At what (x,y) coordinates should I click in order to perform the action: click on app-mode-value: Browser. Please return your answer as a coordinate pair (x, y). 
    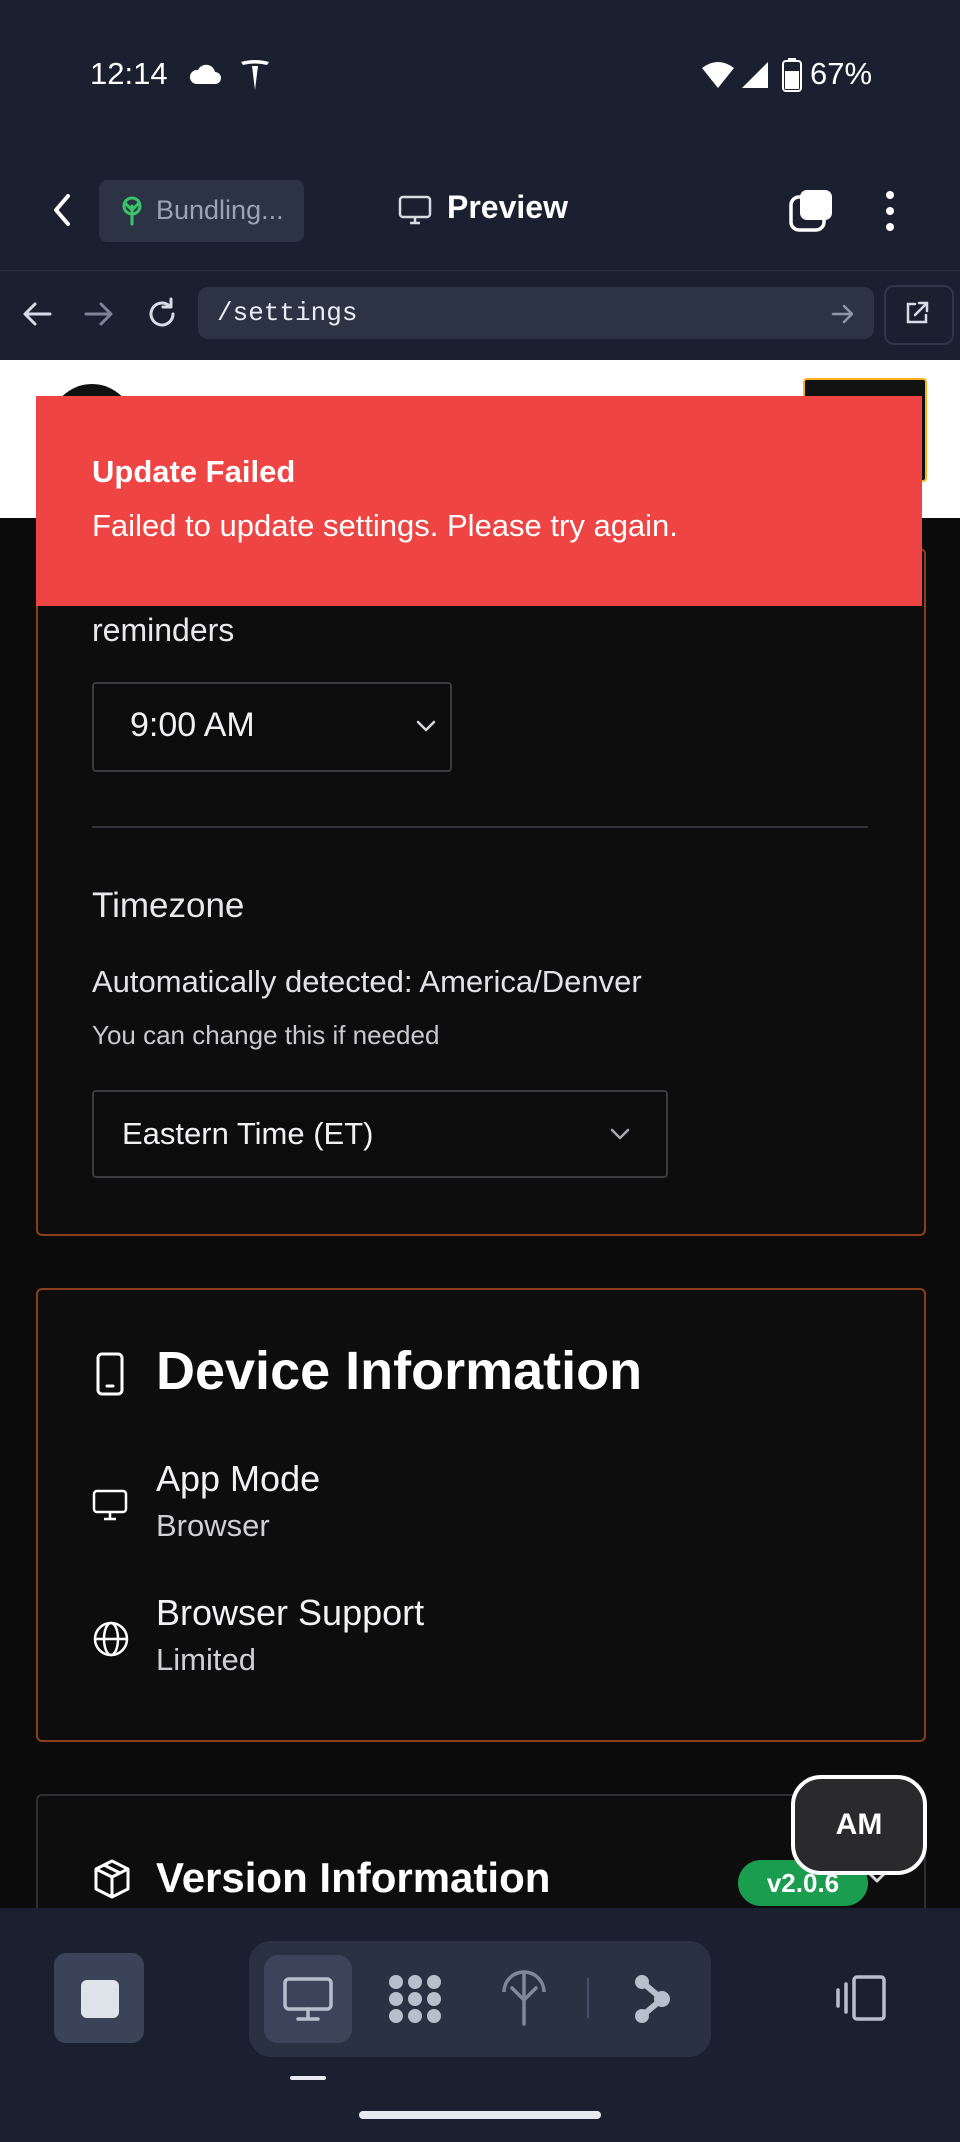
    Looking at the image, I should click on (213, 1525).